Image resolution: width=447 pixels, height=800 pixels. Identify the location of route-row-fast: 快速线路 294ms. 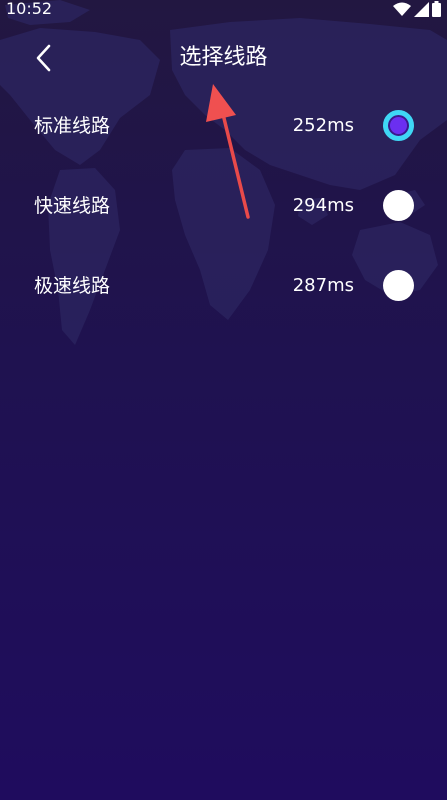
(223, 206).